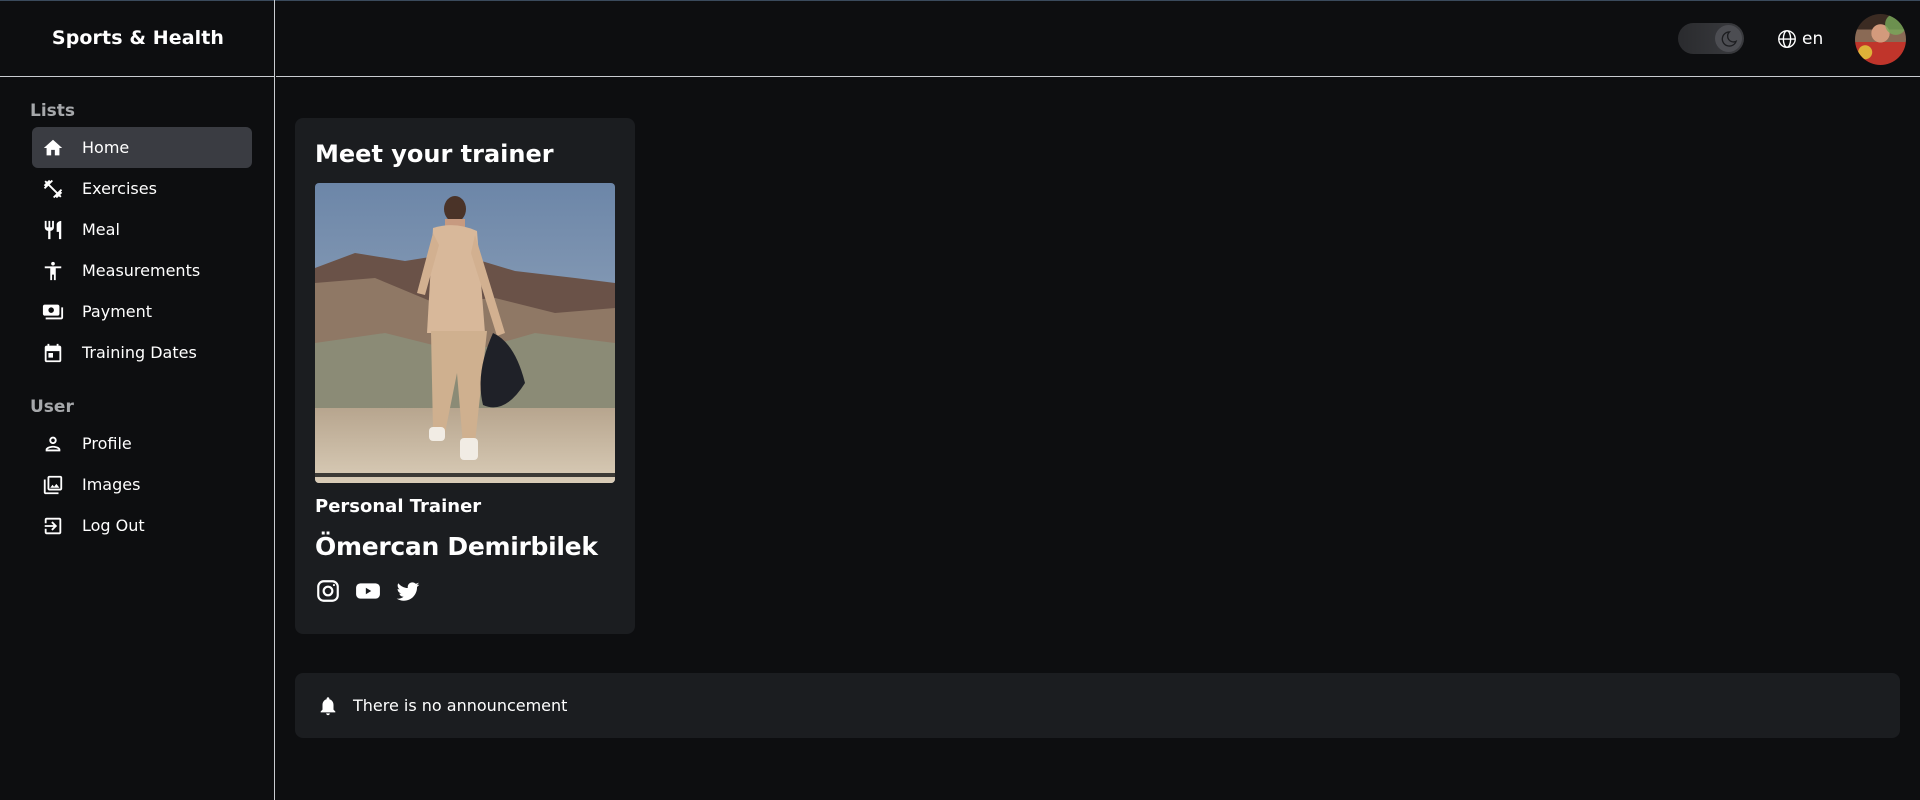 The height and width of the screenshot is (800, 1920). Describe the element at coordinates (101, 229) in the screenshot. I see `sidebar-item-label: Meal` at that location.